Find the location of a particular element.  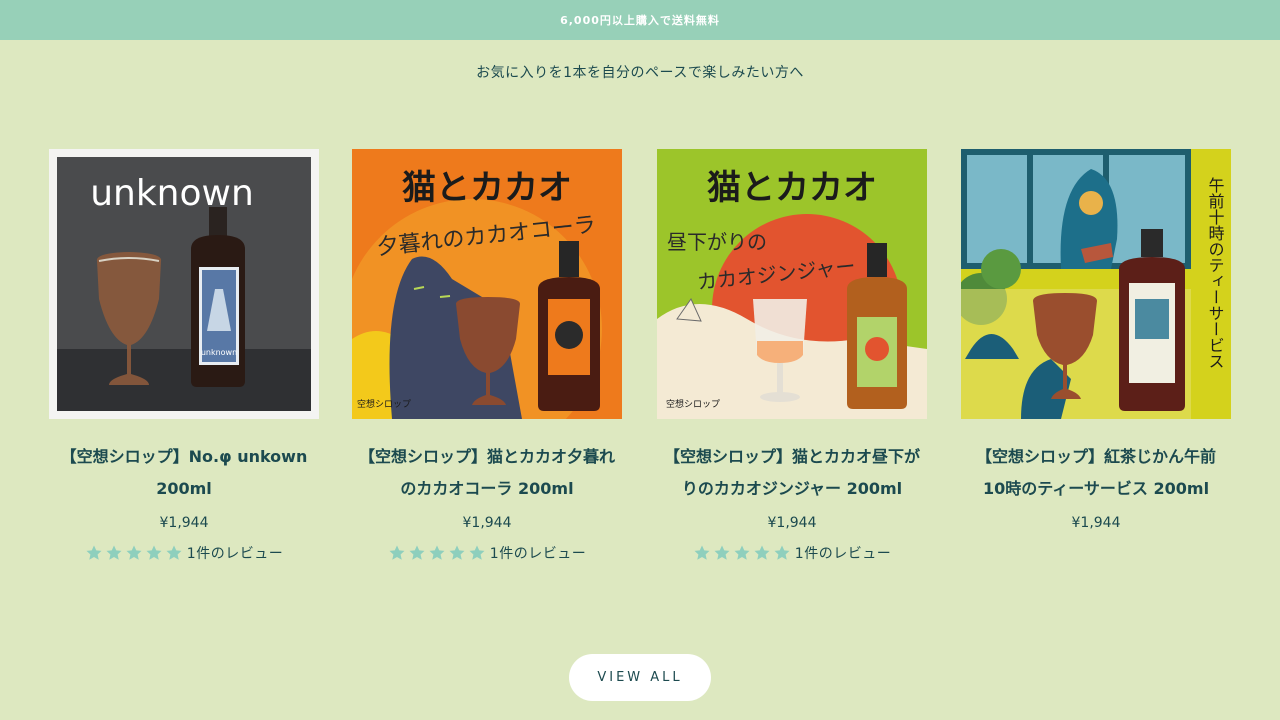

product-title: 【空想シロップ】猫とカカオ昼下がりのカカオジンジャー 200ml is located at coordinates (792, 473).